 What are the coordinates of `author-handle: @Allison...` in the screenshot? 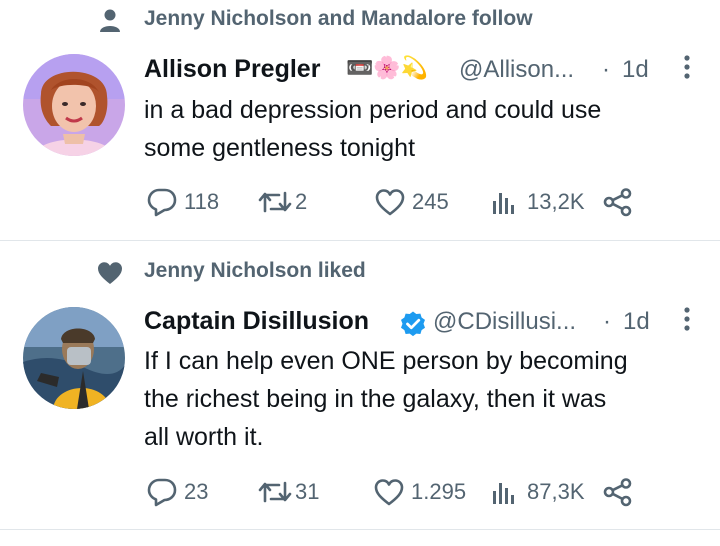 It's located at (516, 70).